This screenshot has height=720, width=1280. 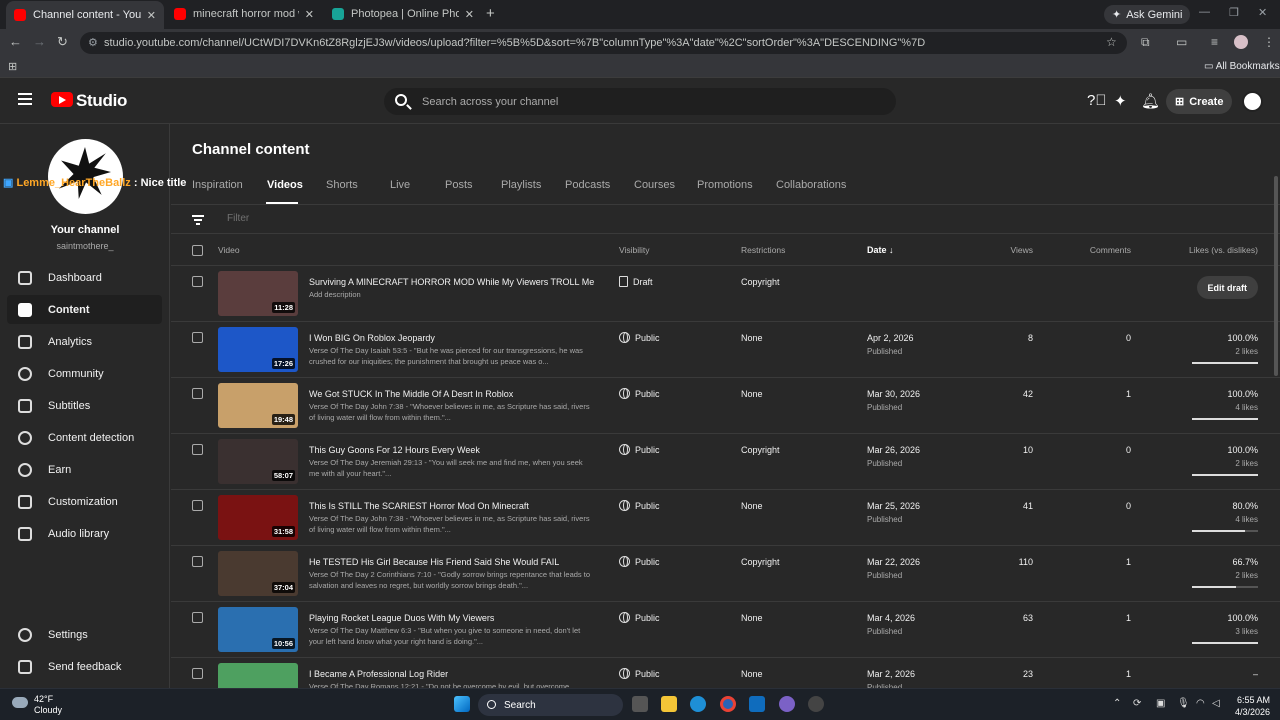 What do you see at coordinates (587, 185) in the screenshot?
I see `tab-podcasts: Podcasts` at bounding box center [587, 185].